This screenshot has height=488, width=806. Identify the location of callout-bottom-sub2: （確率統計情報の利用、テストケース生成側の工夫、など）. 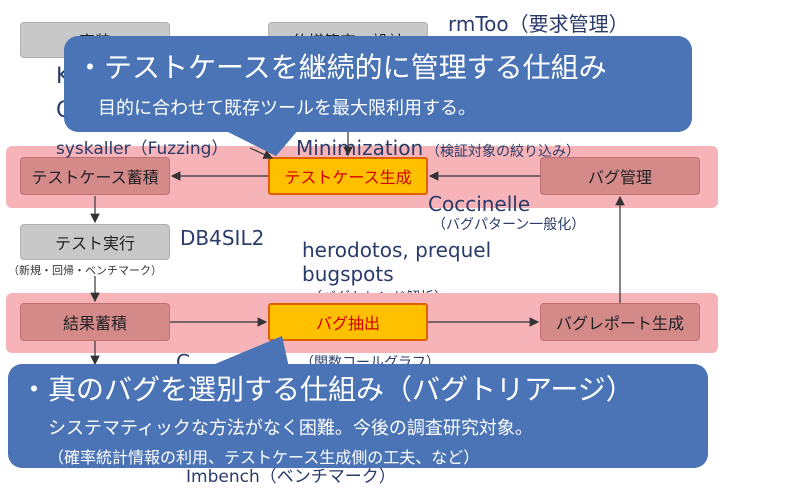
(264, 457).